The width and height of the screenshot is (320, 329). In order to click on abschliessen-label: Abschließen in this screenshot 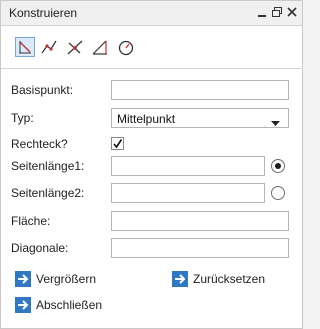, I will do `click(69, 305)`.